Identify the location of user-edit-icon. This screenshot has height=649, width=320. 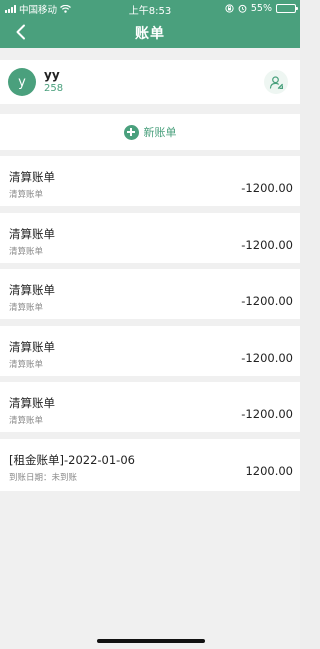
(276, 82).